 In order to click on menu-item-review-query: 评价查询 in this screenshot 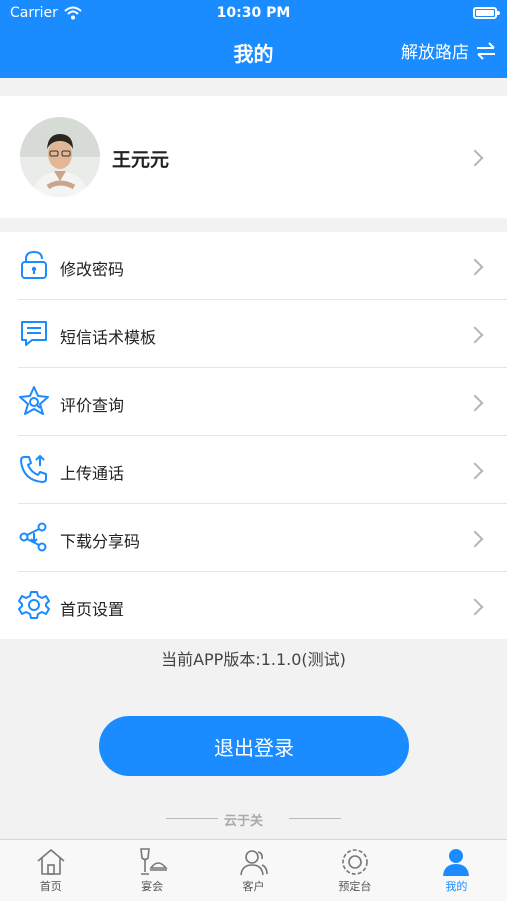, I will do `click(262, 402)`.